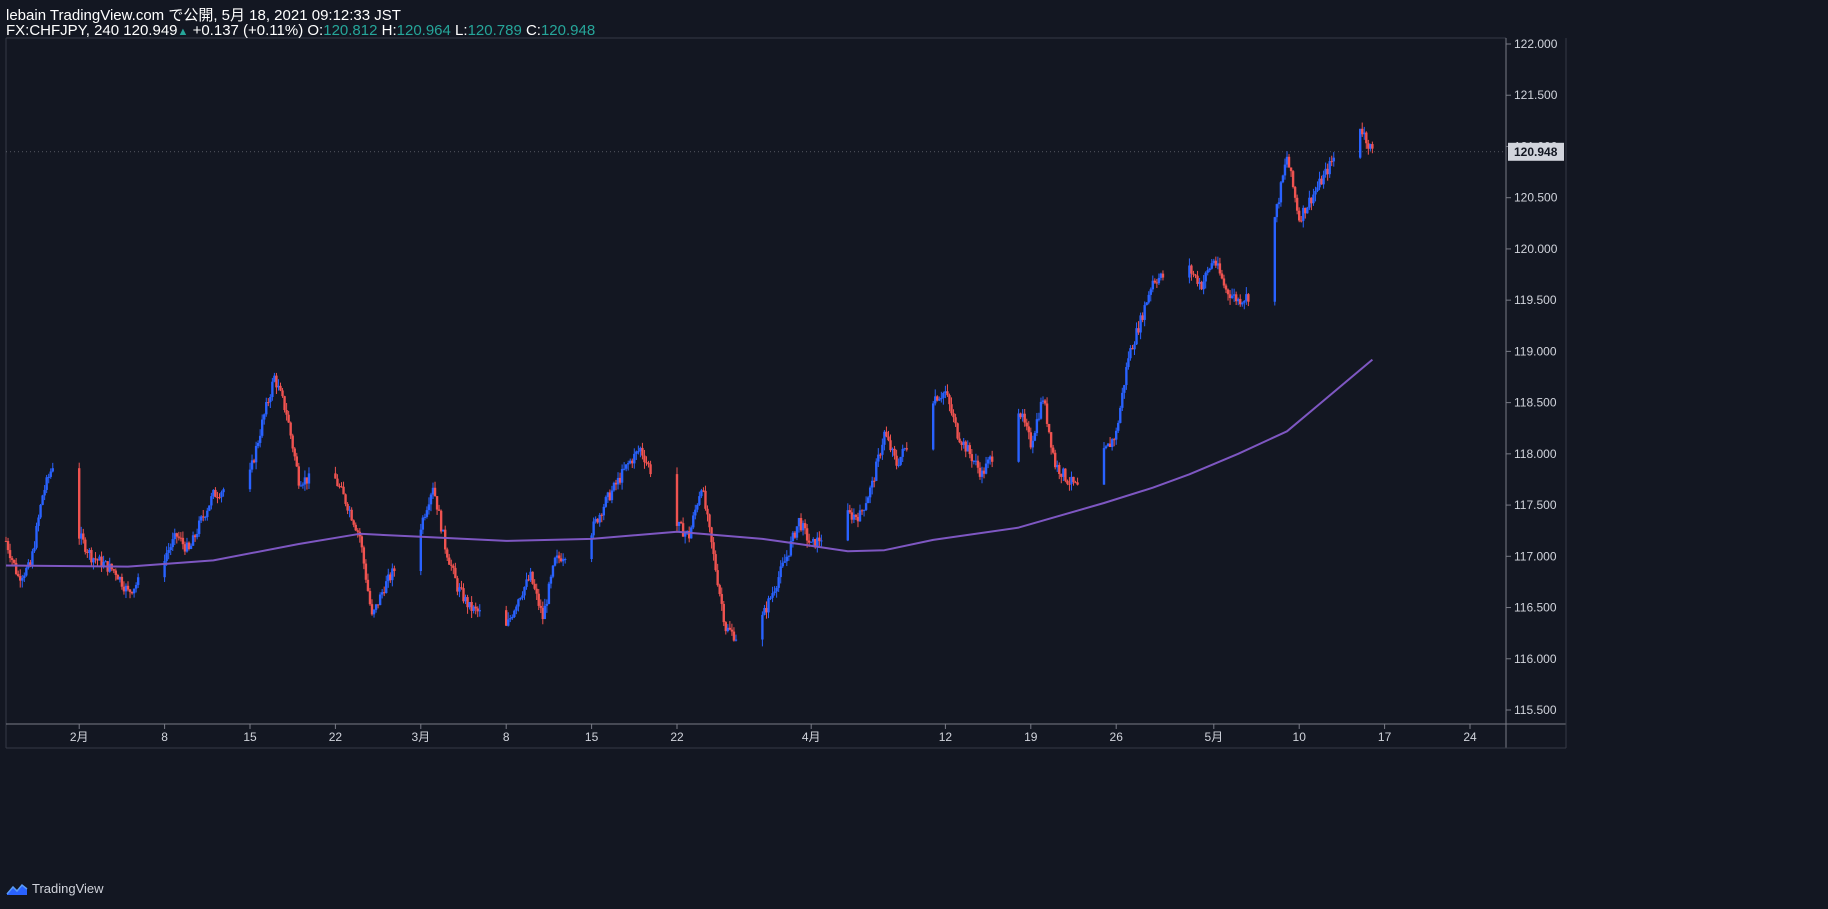 The height and width of the screenshot is (909, 1828). Describe the element at coordinates (1535, 300) in the screenshot. I see `y-tick-label: 119.500` at that location.